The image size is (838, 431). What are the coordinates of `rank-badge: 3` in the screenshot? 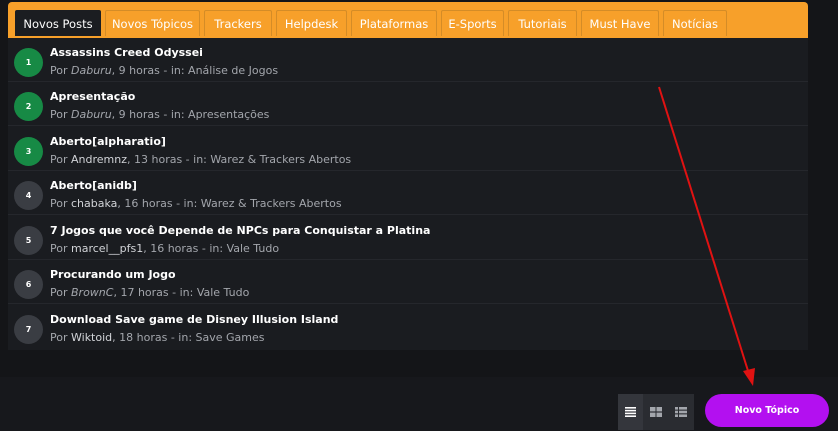 It's located at (28, 151).